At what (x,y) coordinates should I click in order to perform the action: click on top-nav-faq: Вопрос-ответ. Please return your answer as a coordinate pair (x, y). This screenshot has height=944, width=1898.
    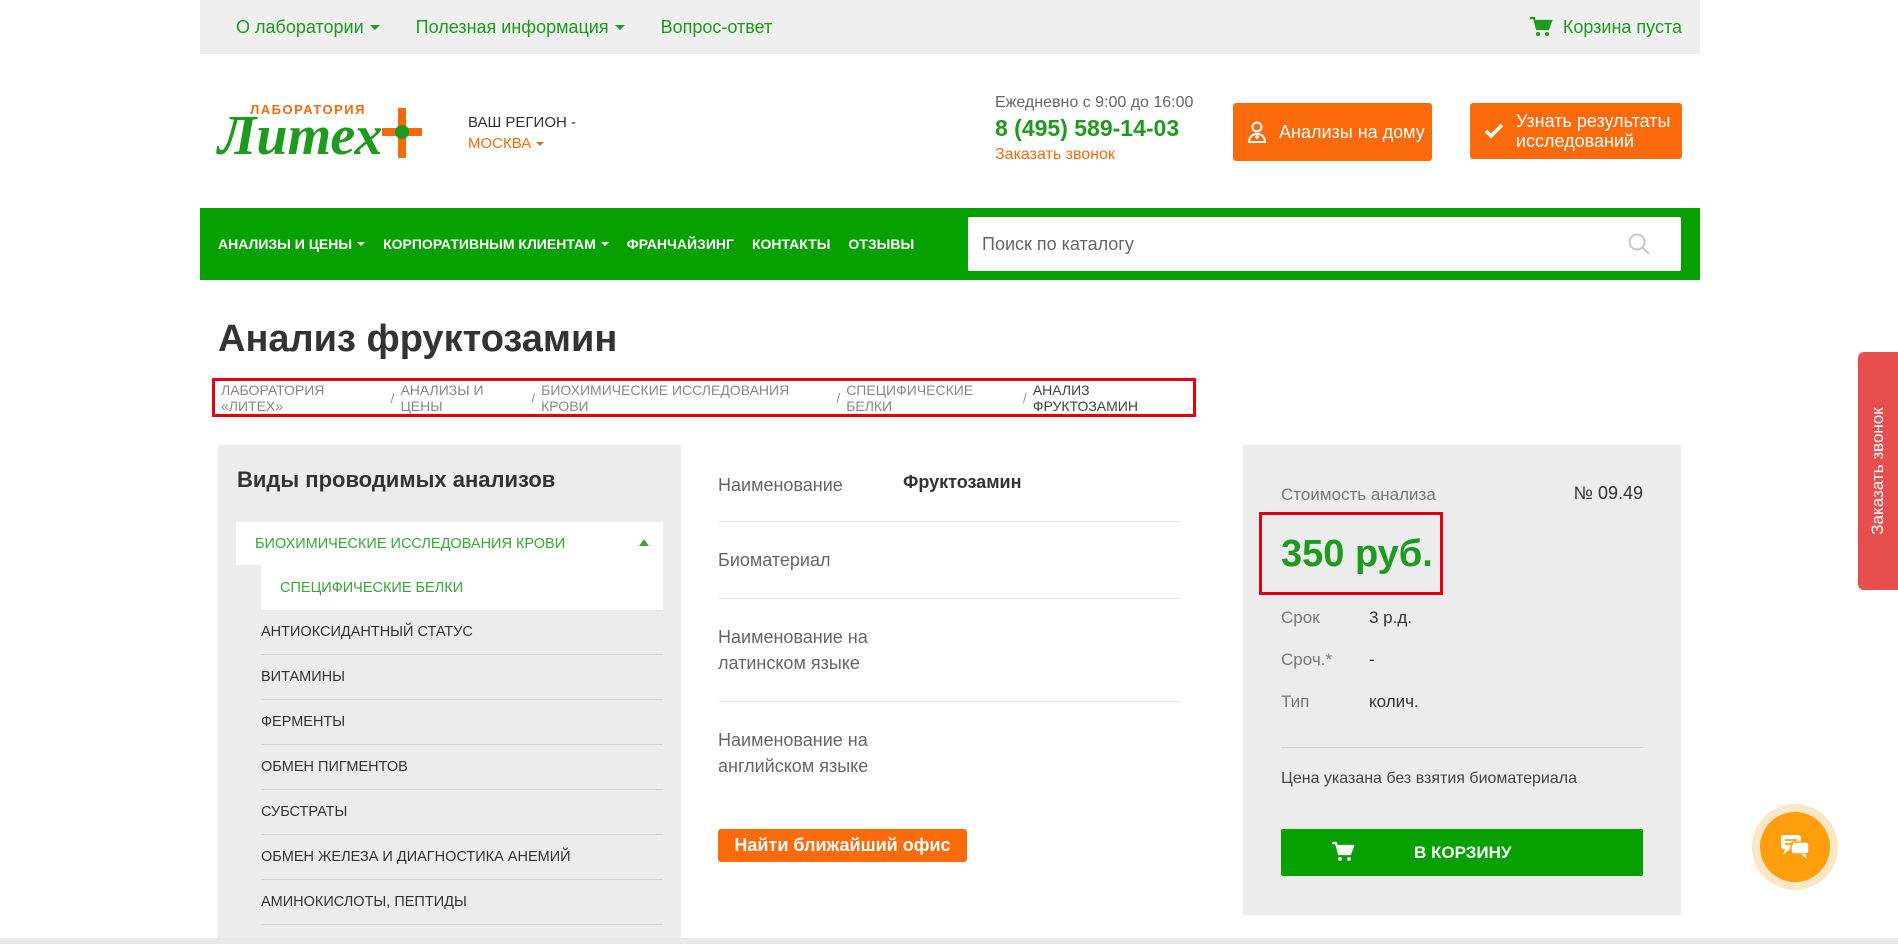
    Looking at the image, I should click on (717, 27).